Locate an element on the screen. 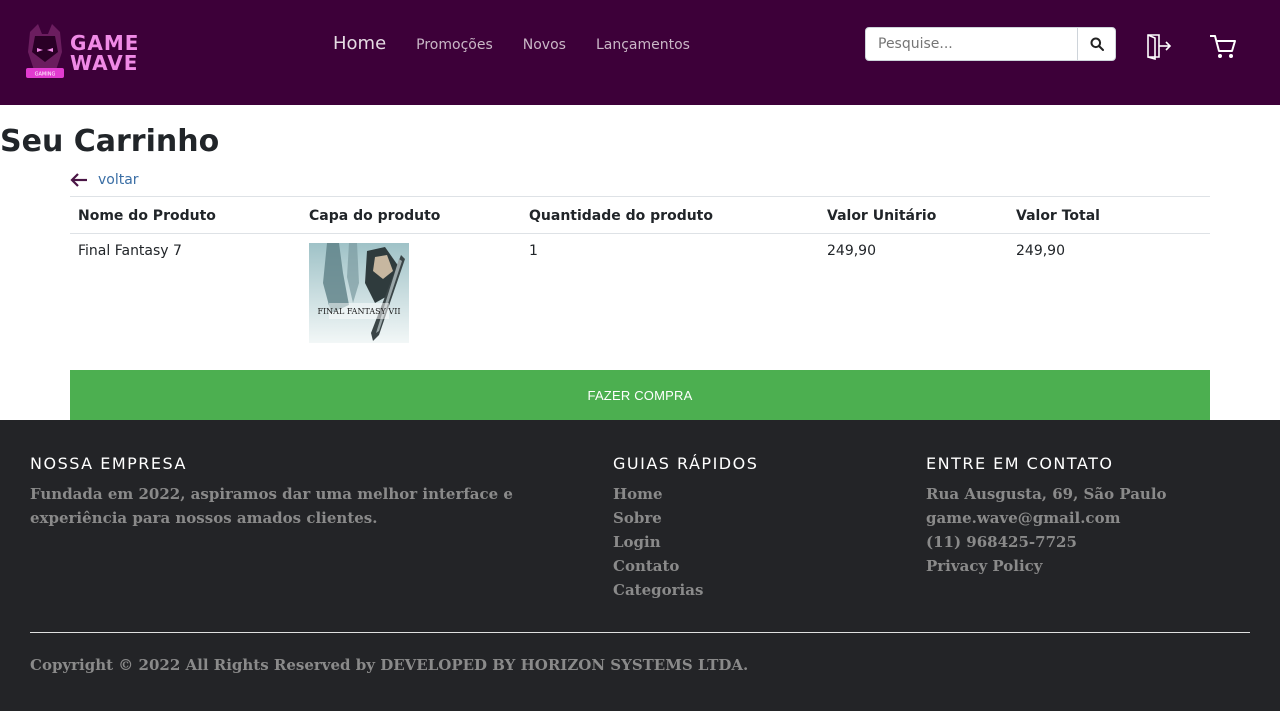 This screenshot has height=711, width=1280. footer-email: game.wave@gmail.com is located at coordinates (1023, 518).